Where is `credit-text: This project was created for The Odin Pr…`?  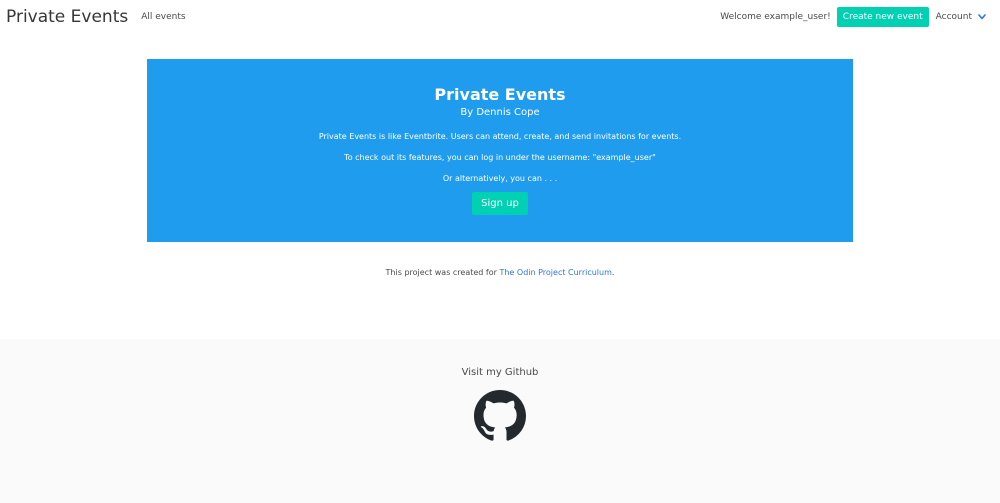
credit-text: This project was created for The Odin Pr… is located at coordinates (500, 272).